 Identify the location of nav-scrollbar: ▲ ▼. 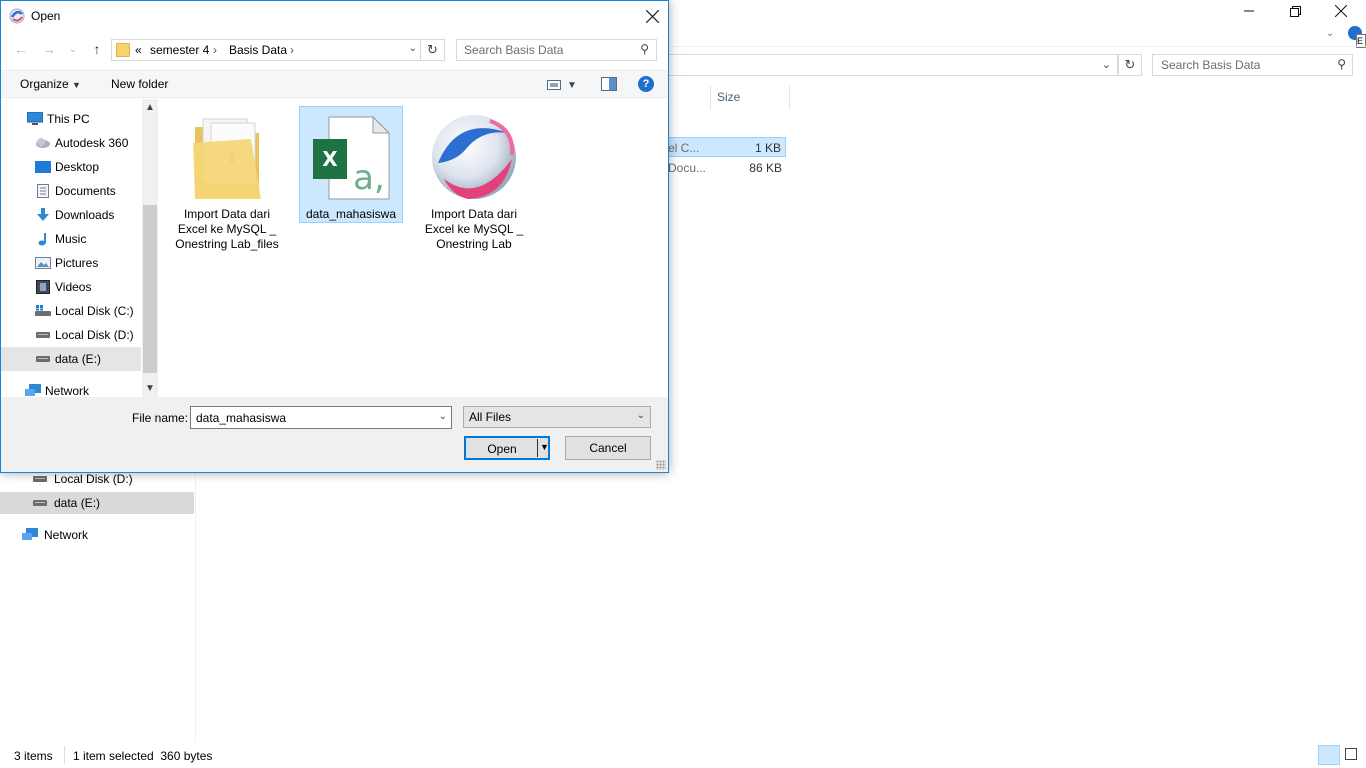
(150, 248).